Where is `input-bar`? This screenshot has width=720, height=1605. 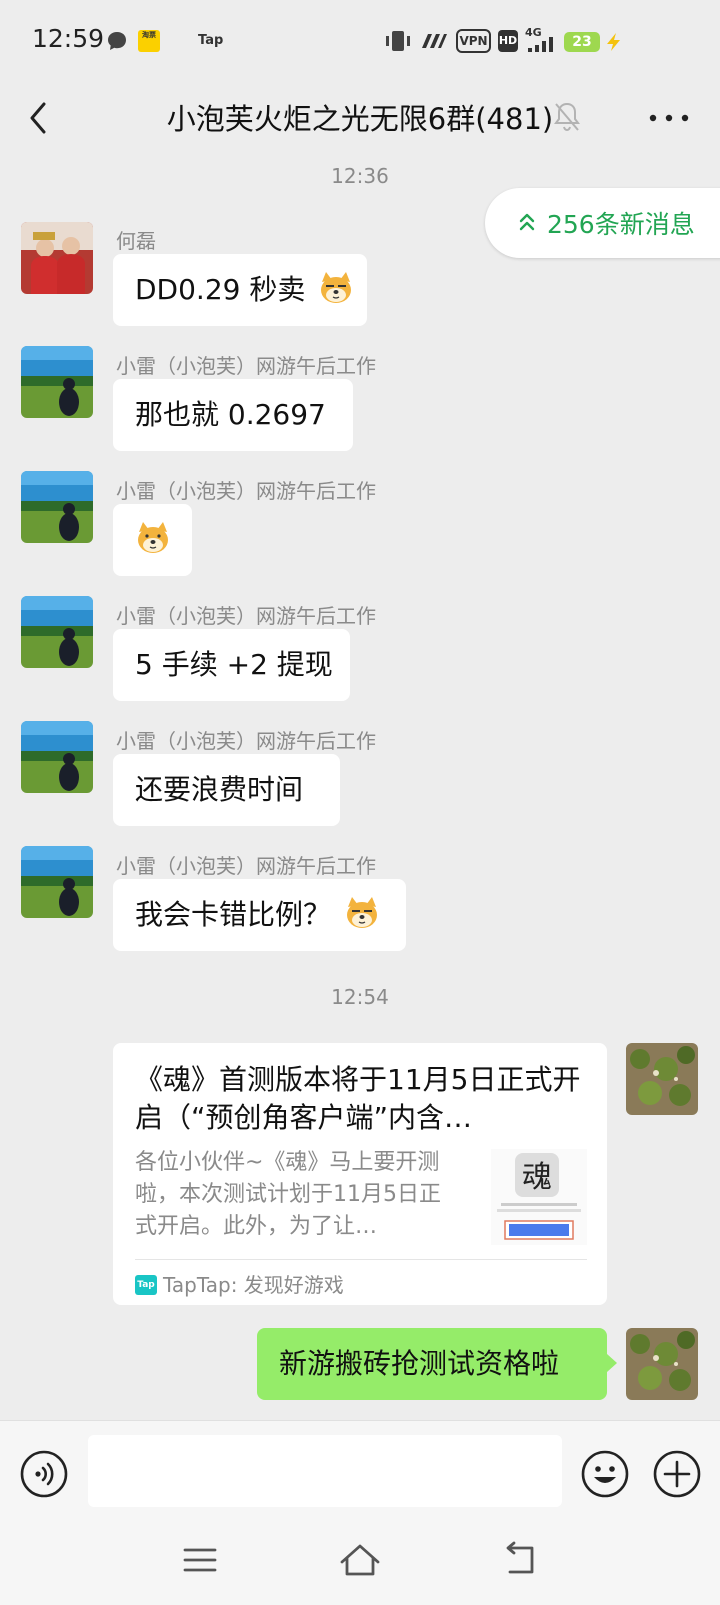
input-bar is located at coordinates (360, 1472).